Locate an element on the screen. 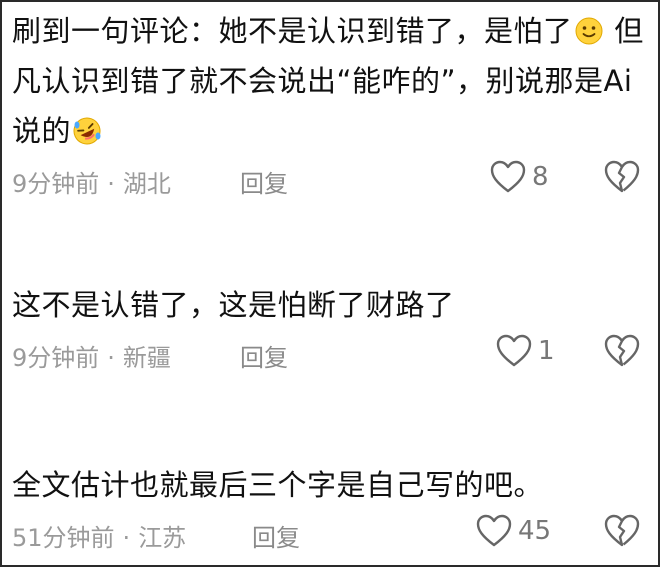 Image resolution: width=660 pixels, height=567 pixels. comment-text: 这不是认错了，这是怕断了财路了 is located at coordinates (233, 305).